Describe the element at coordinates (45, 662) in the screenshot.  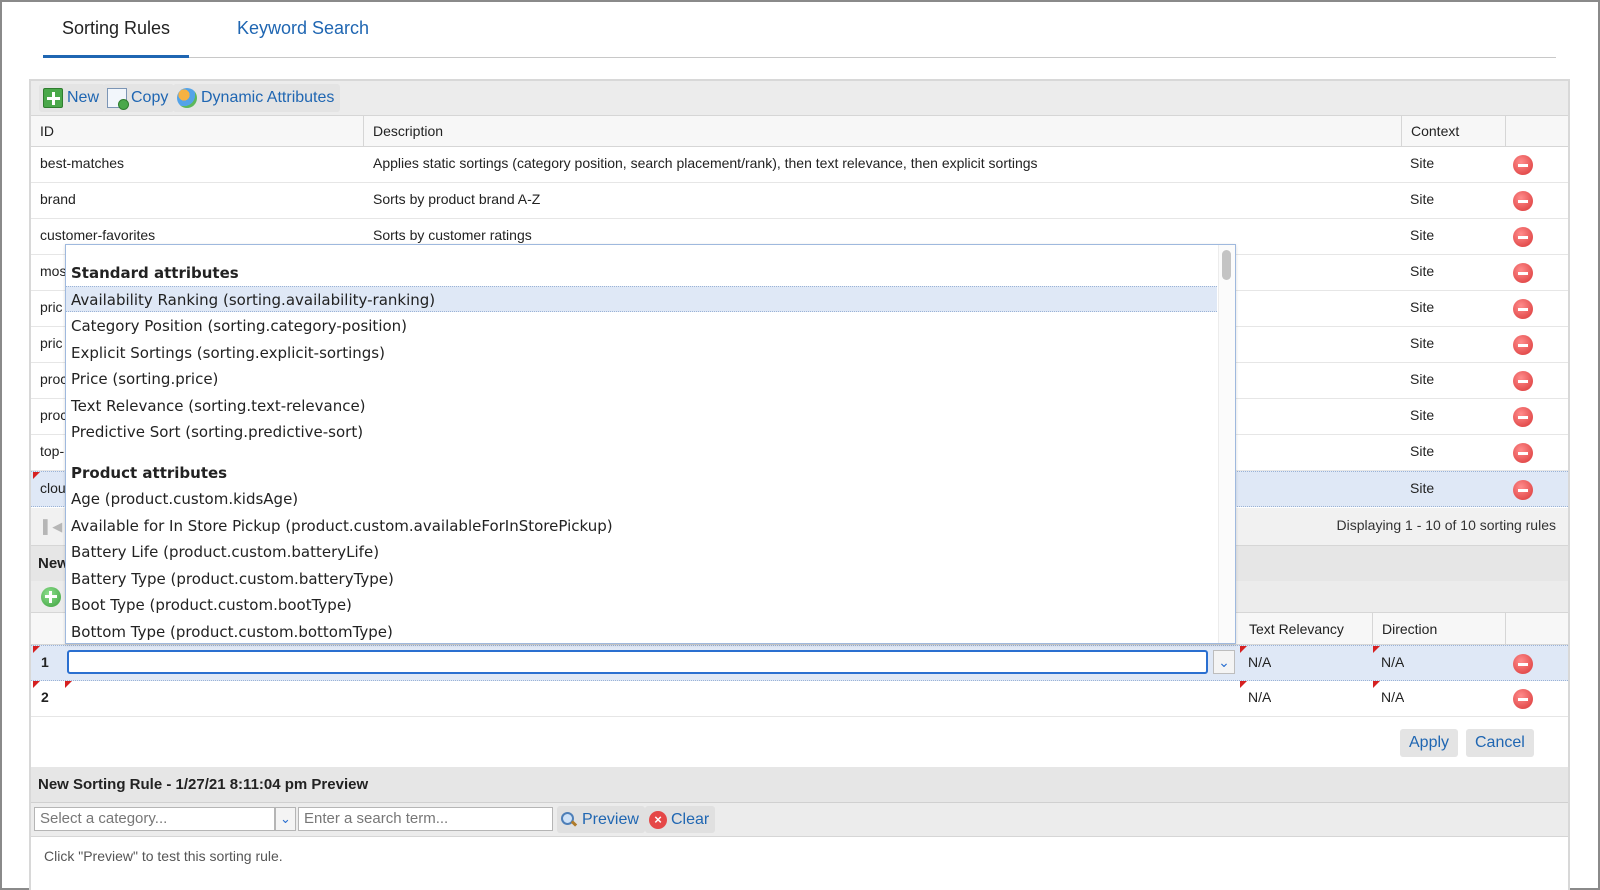
I see `rule-row-number: 1` at that location.